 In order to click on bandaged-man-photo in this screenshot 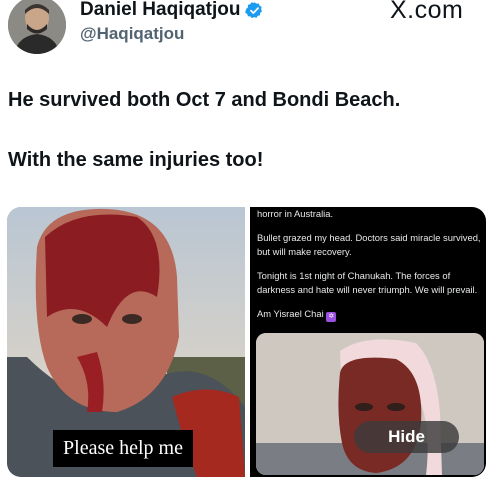, I will do `click(370, 404)`.